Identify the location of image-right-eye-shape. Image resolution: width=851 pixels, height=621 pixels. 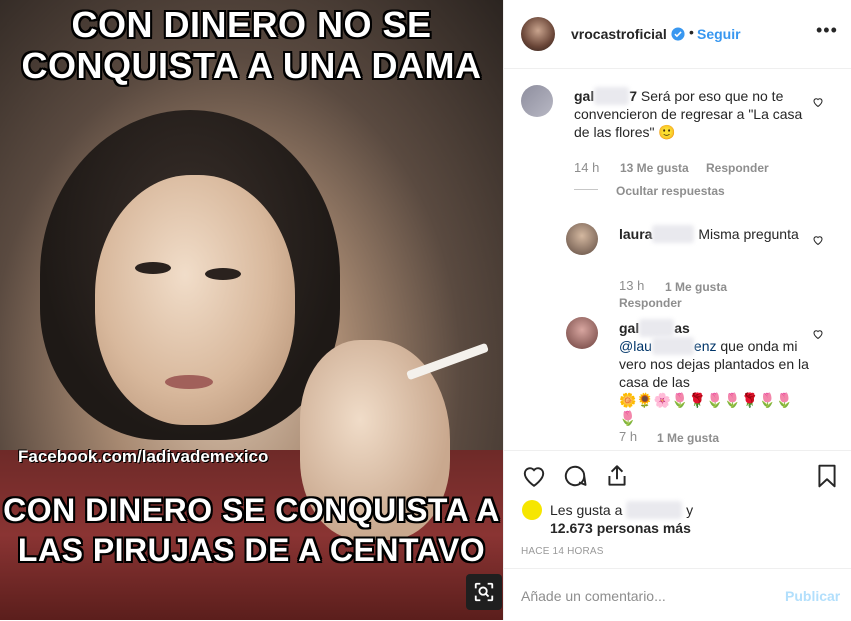
(223, 274).